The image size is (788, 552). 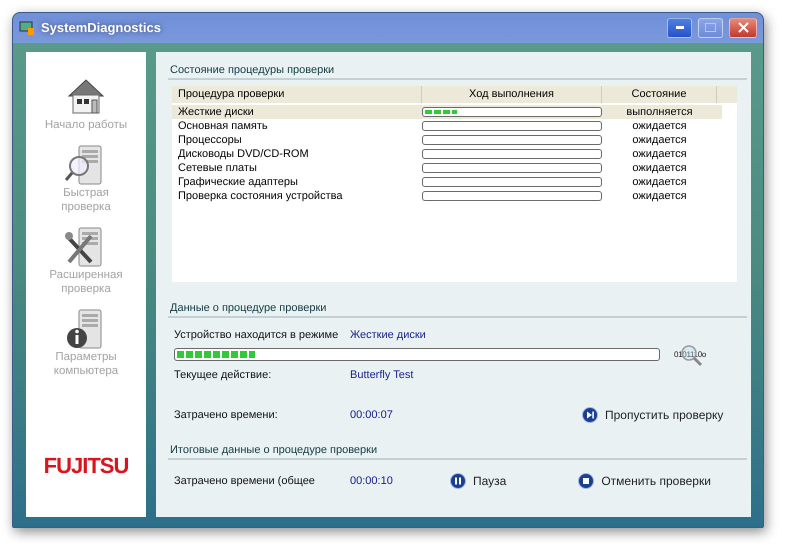 What do you see at coordinates (297, 94) in the screenshot?
I see `column-header: Процедура проверки` at bounding box center [297, 94].